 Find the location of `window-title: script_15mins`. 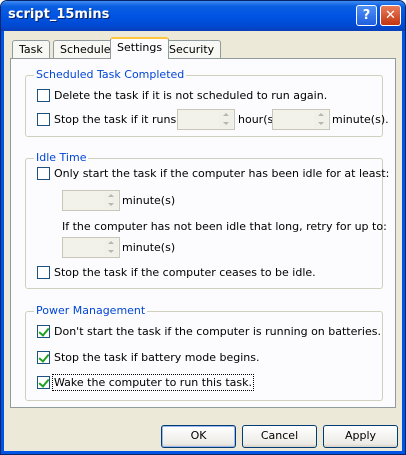

window-title: script_15mins is located at coordinates (59, 14).